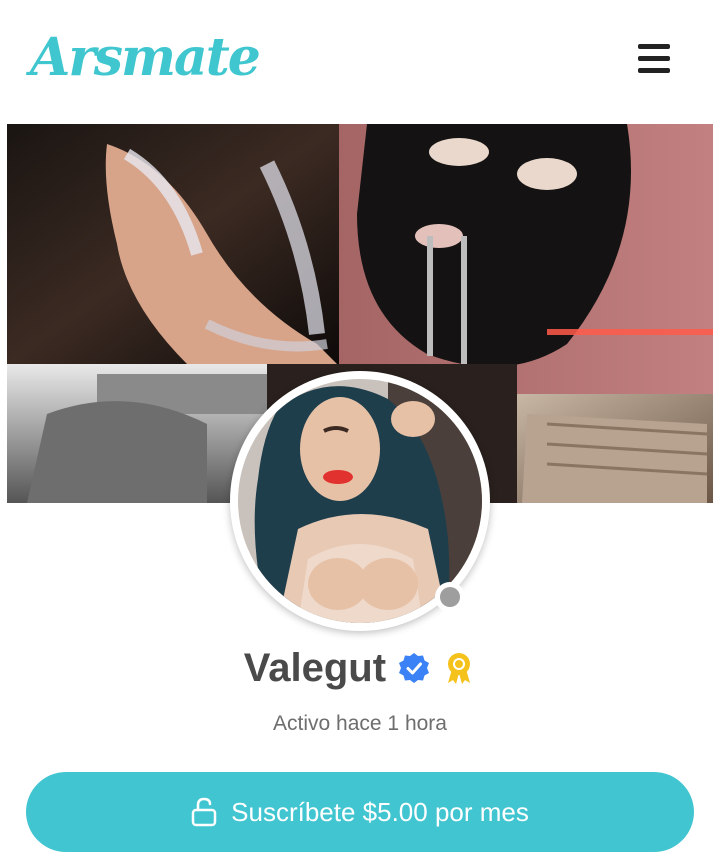 The image size is (720, 862). I want to click on profile-name-row: Valegut, so click(360, 668).